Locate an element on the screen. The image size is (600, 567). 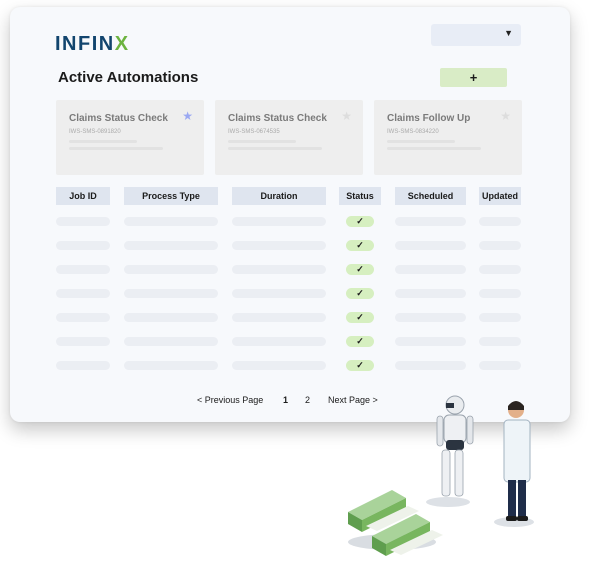
robot-doctor-money-illustration is located at coordinates (441, 475).